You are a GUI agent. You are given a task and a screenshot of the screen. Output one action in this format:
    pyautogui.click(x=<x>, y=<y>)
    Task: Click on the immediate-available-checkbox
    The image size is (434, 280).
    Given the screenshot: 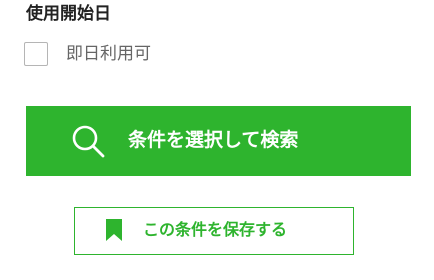 What is the action you would take?
    pyautogui.click(x=36, y=54)
    